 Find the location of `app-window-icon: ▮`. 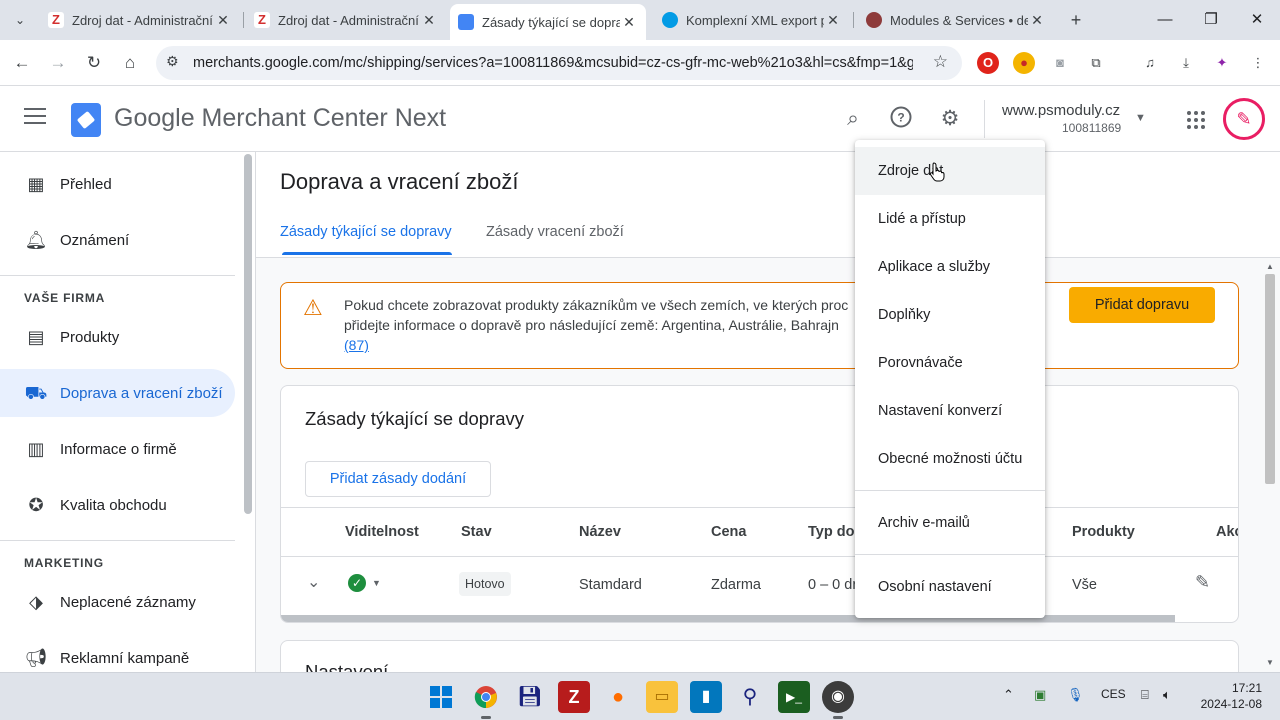

app-window-icon: ▮ is located at coordinates (706, 697).